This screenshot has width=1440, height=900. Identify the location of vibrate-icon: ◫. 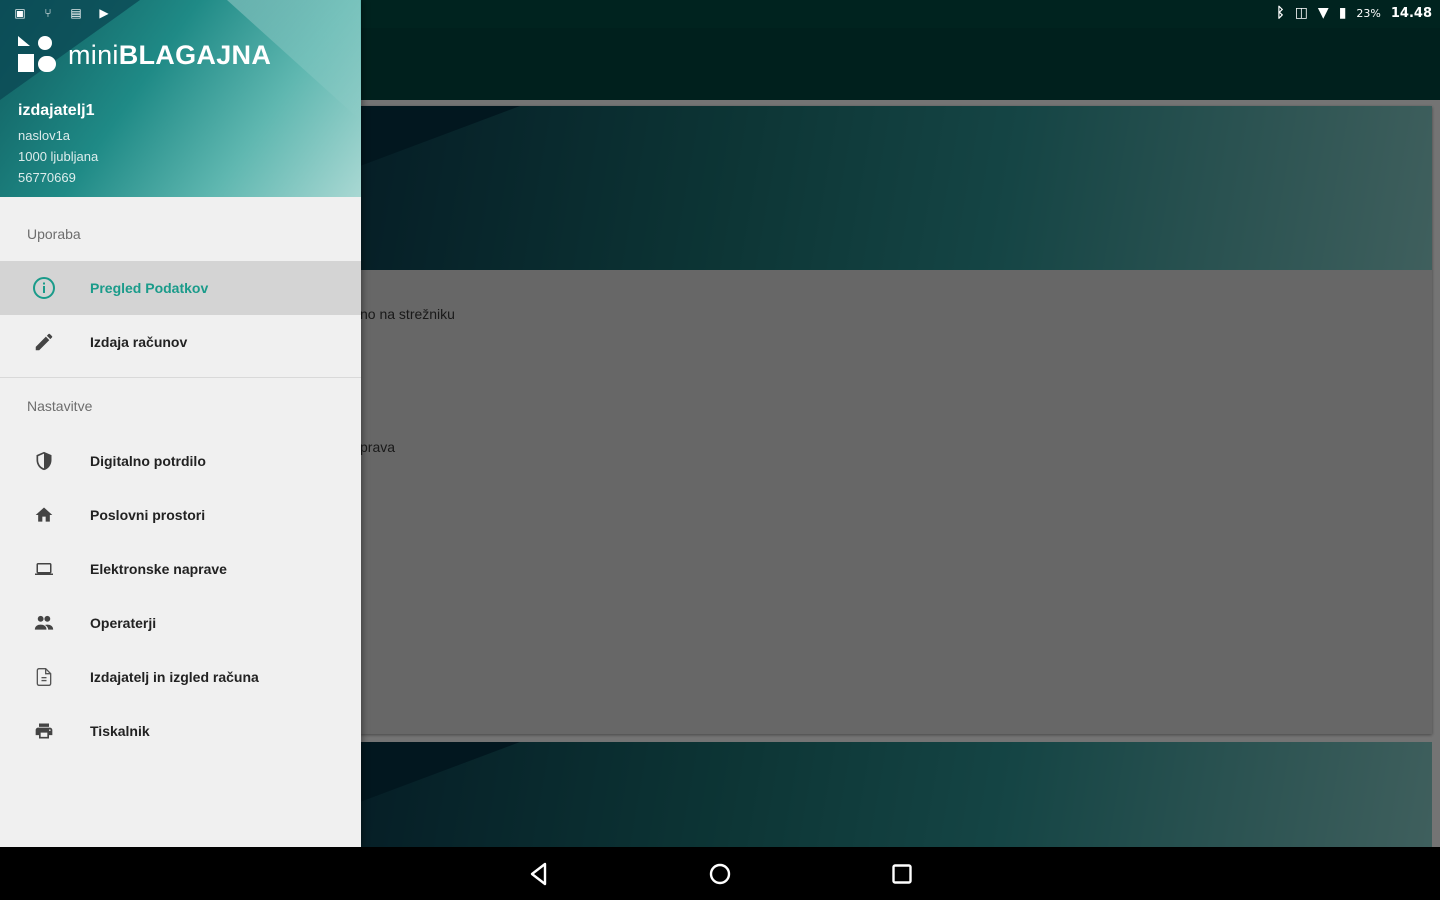
(1301, 13).